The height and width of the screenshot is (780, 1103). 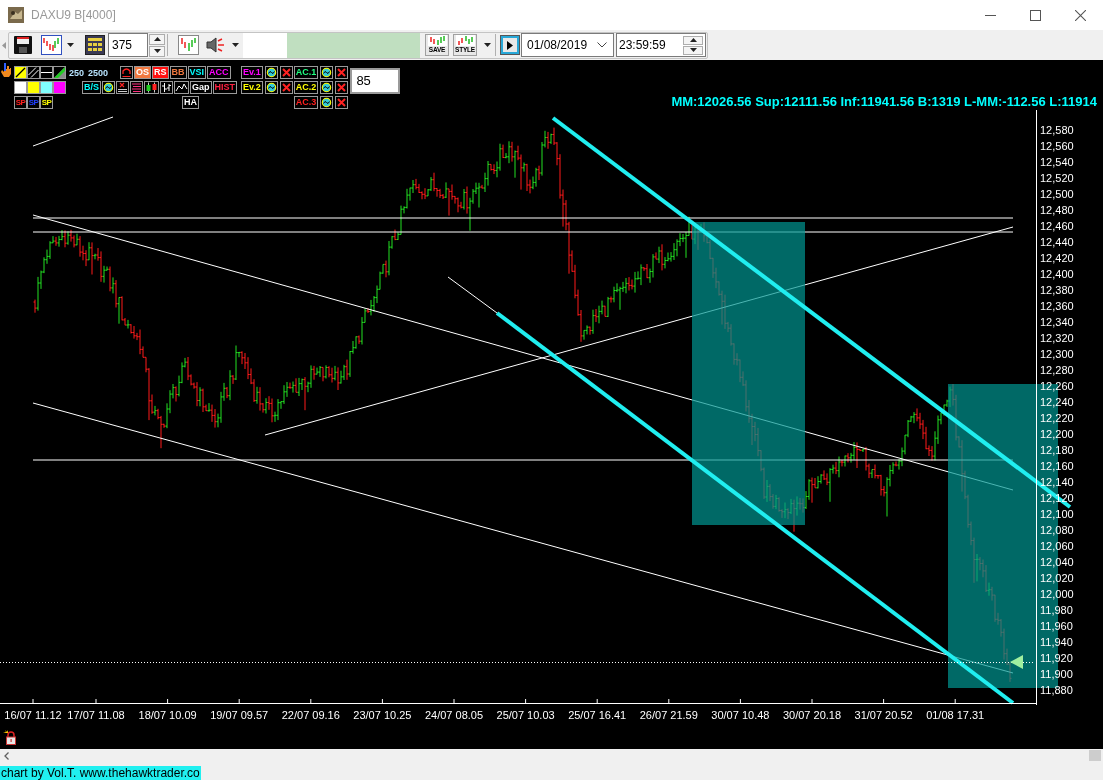 What do you see at coordinates (1057, 210) in the screenshot?
I see `price-label: 12,480` at bounding box center [1057, 210].